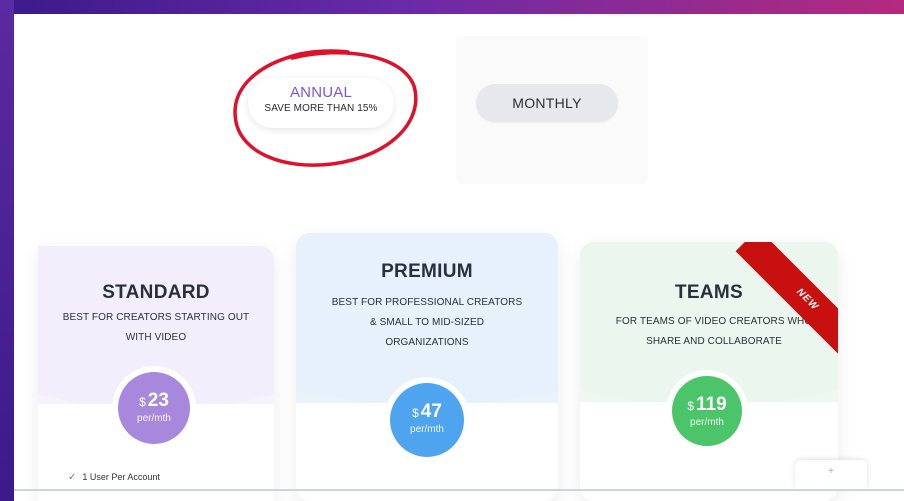 The width and height of the screenshot is (904, 501). I want to click on price-circle: $47 per/mth, so click(427, 420).